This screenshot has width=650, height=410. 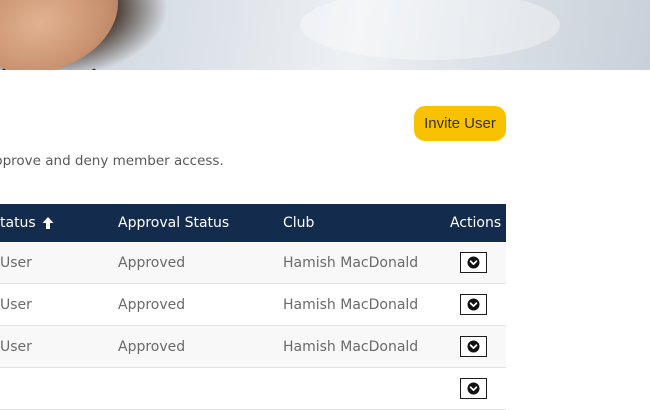 What do you see at coordinates (112, 161) in the screenshot?
I see `page-description: pprove and deny member access.` at bounding box center [112, 161].